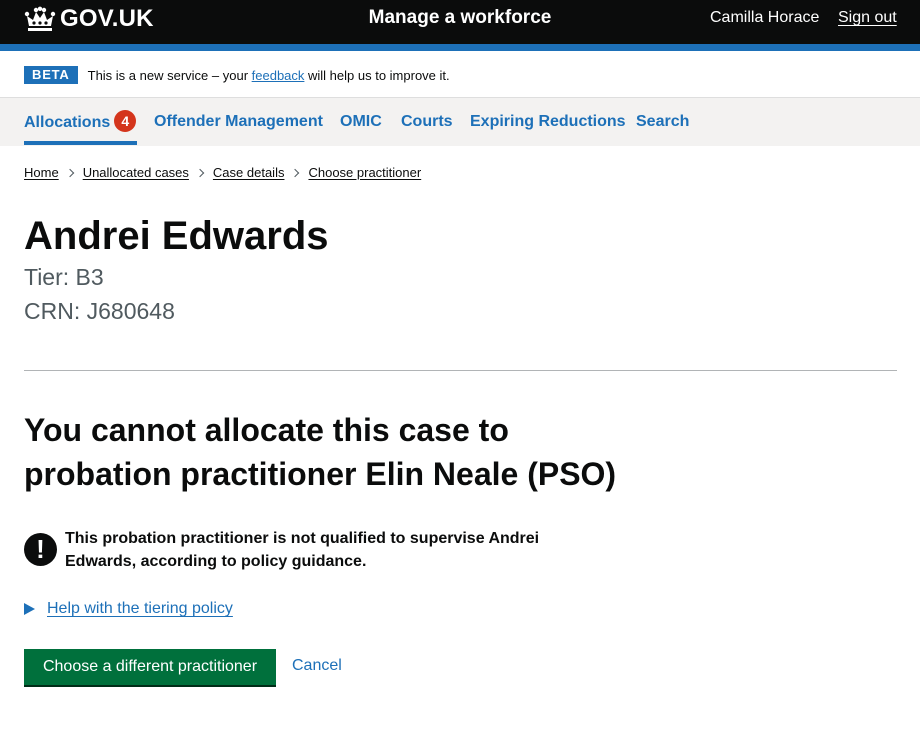  I want to click on nav-active-indicator, so click(80, 143).